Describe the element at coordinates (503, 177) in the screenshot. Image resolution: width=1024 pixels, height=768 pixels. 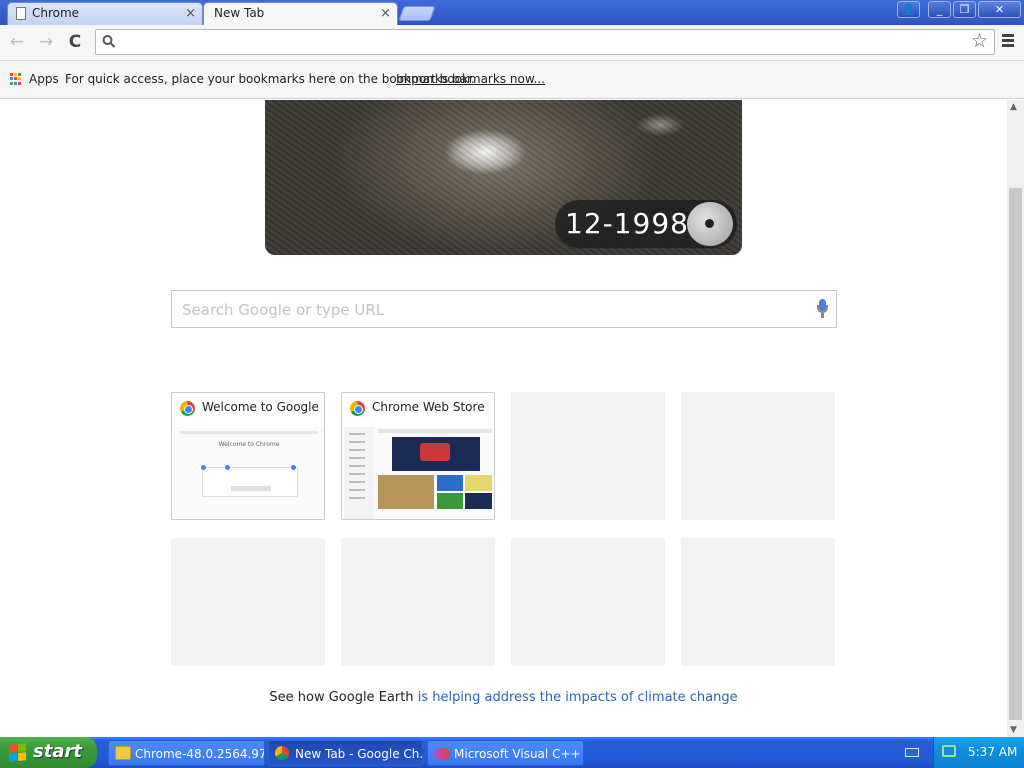
I see `earth-image: 12-1998` at that location.